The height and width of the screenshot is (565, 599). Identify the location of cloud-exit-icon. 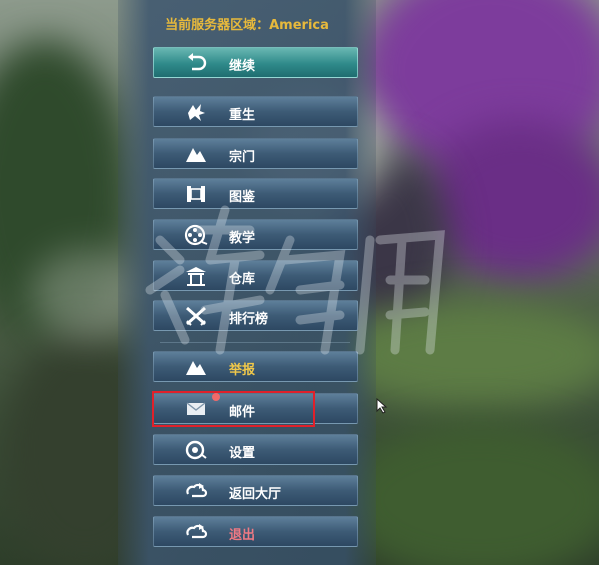
(197, 531).